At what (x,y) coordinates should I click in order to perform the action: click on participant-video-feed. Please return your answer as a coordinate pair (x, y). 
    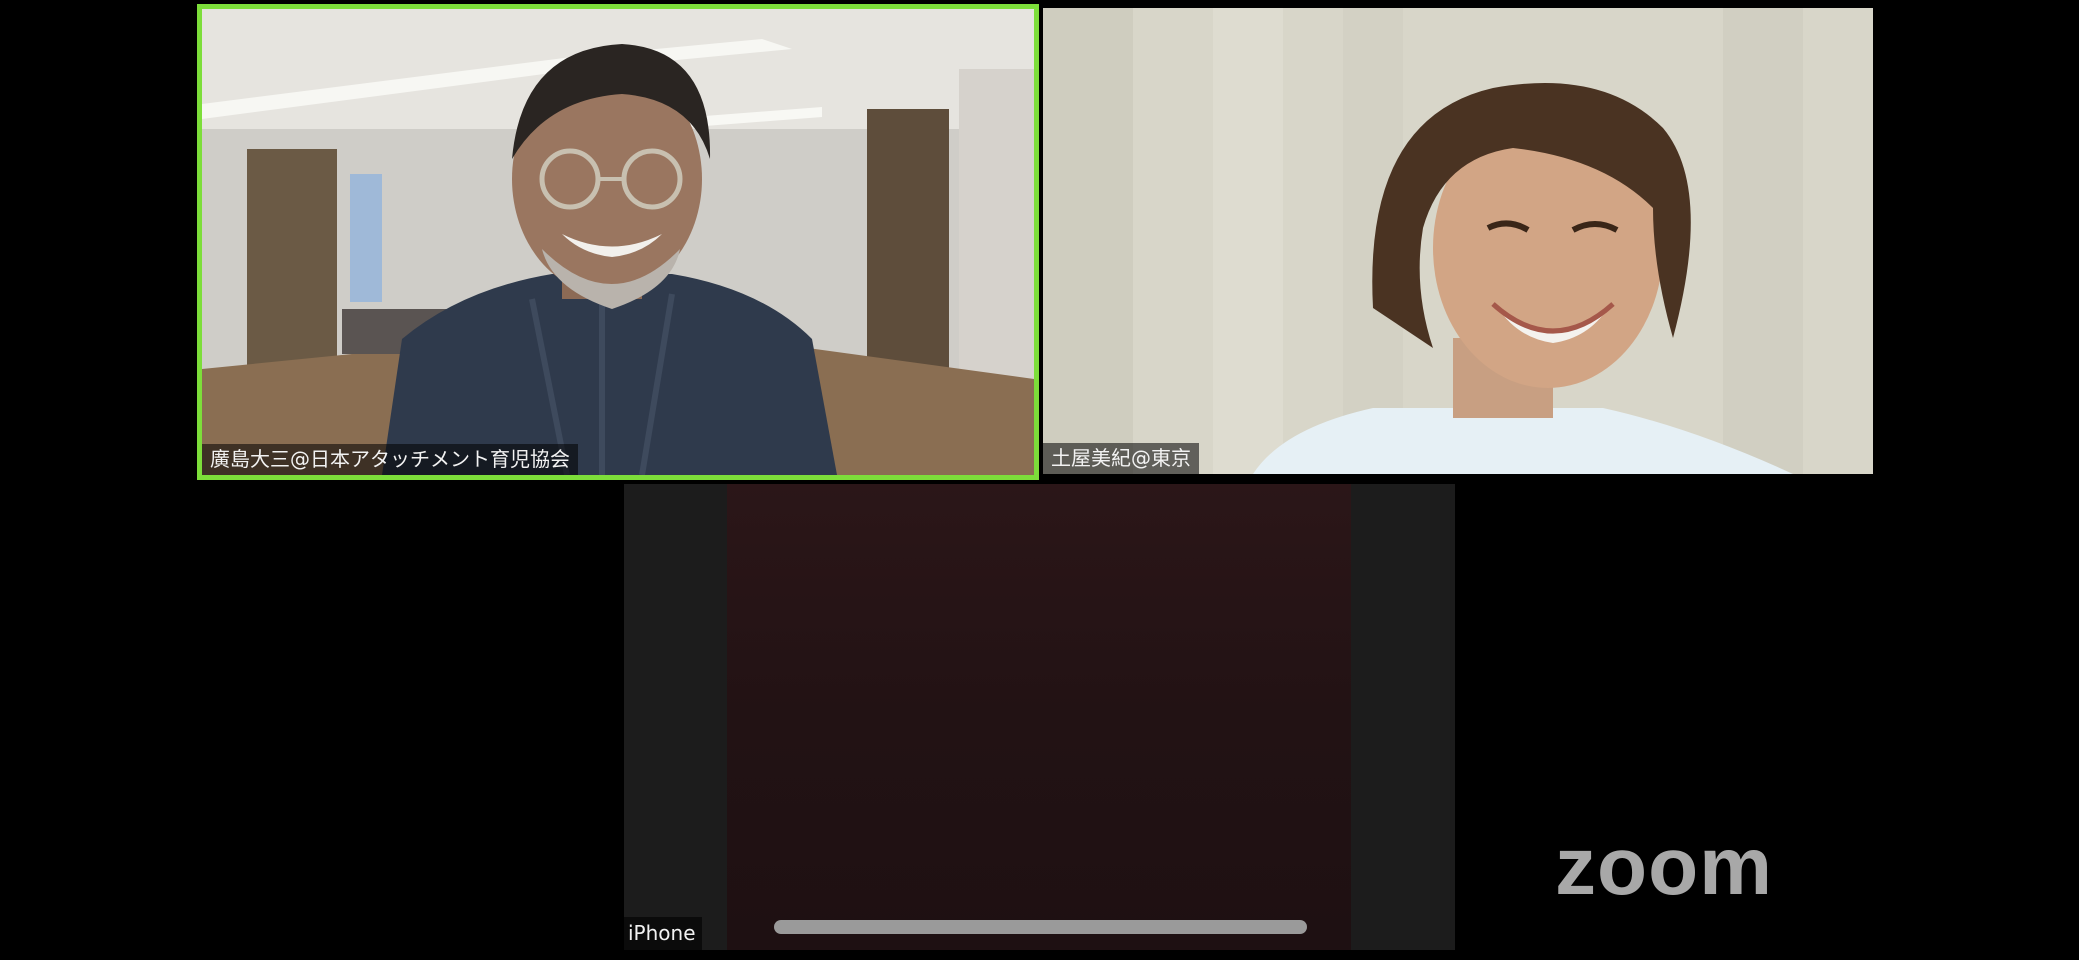
    Looking at the image, I should click on (1039, 717).